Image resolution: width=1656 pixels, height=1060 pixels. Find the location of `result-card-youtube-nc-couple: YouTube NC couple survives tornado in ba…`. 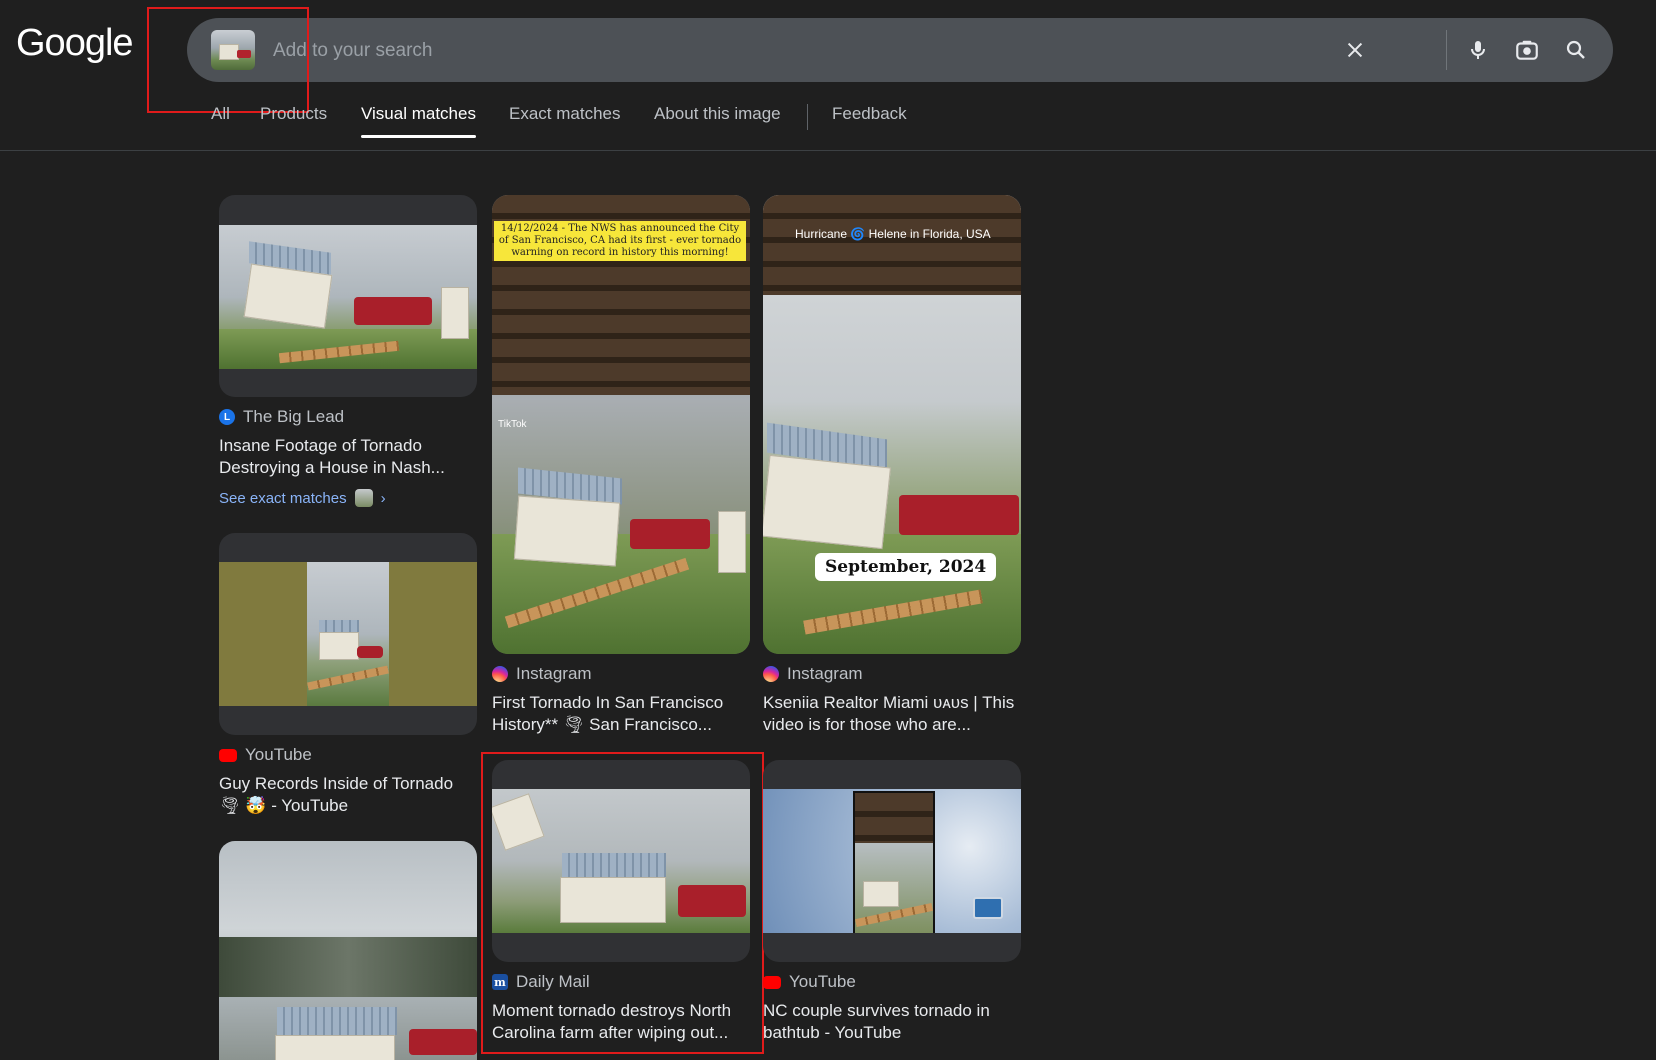

result-card-youtube-nc-couple: YouTube NC couple survives tornado in ba… is located at coordinates (892, 902).